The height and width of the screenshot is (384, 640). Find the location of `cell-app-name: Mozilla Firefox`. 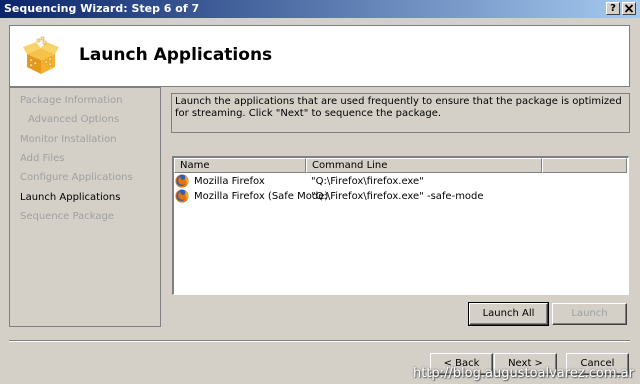

cell-app-name: Mozilla Firefox is located at coordinates (229, 181).